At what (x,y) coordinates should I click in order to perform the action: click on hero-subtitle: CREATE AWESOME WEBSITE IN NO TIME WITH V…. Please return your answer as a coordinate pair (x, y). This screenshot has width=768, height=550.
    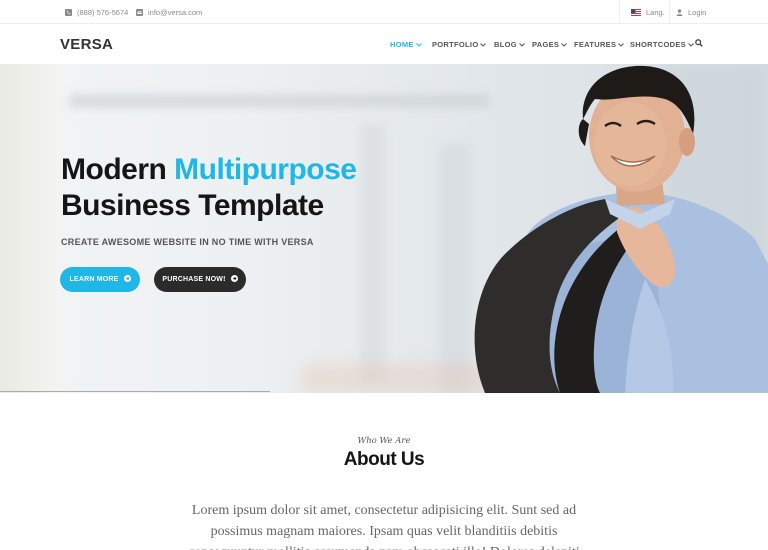
    Looking at the image, I should click on (187, 242).